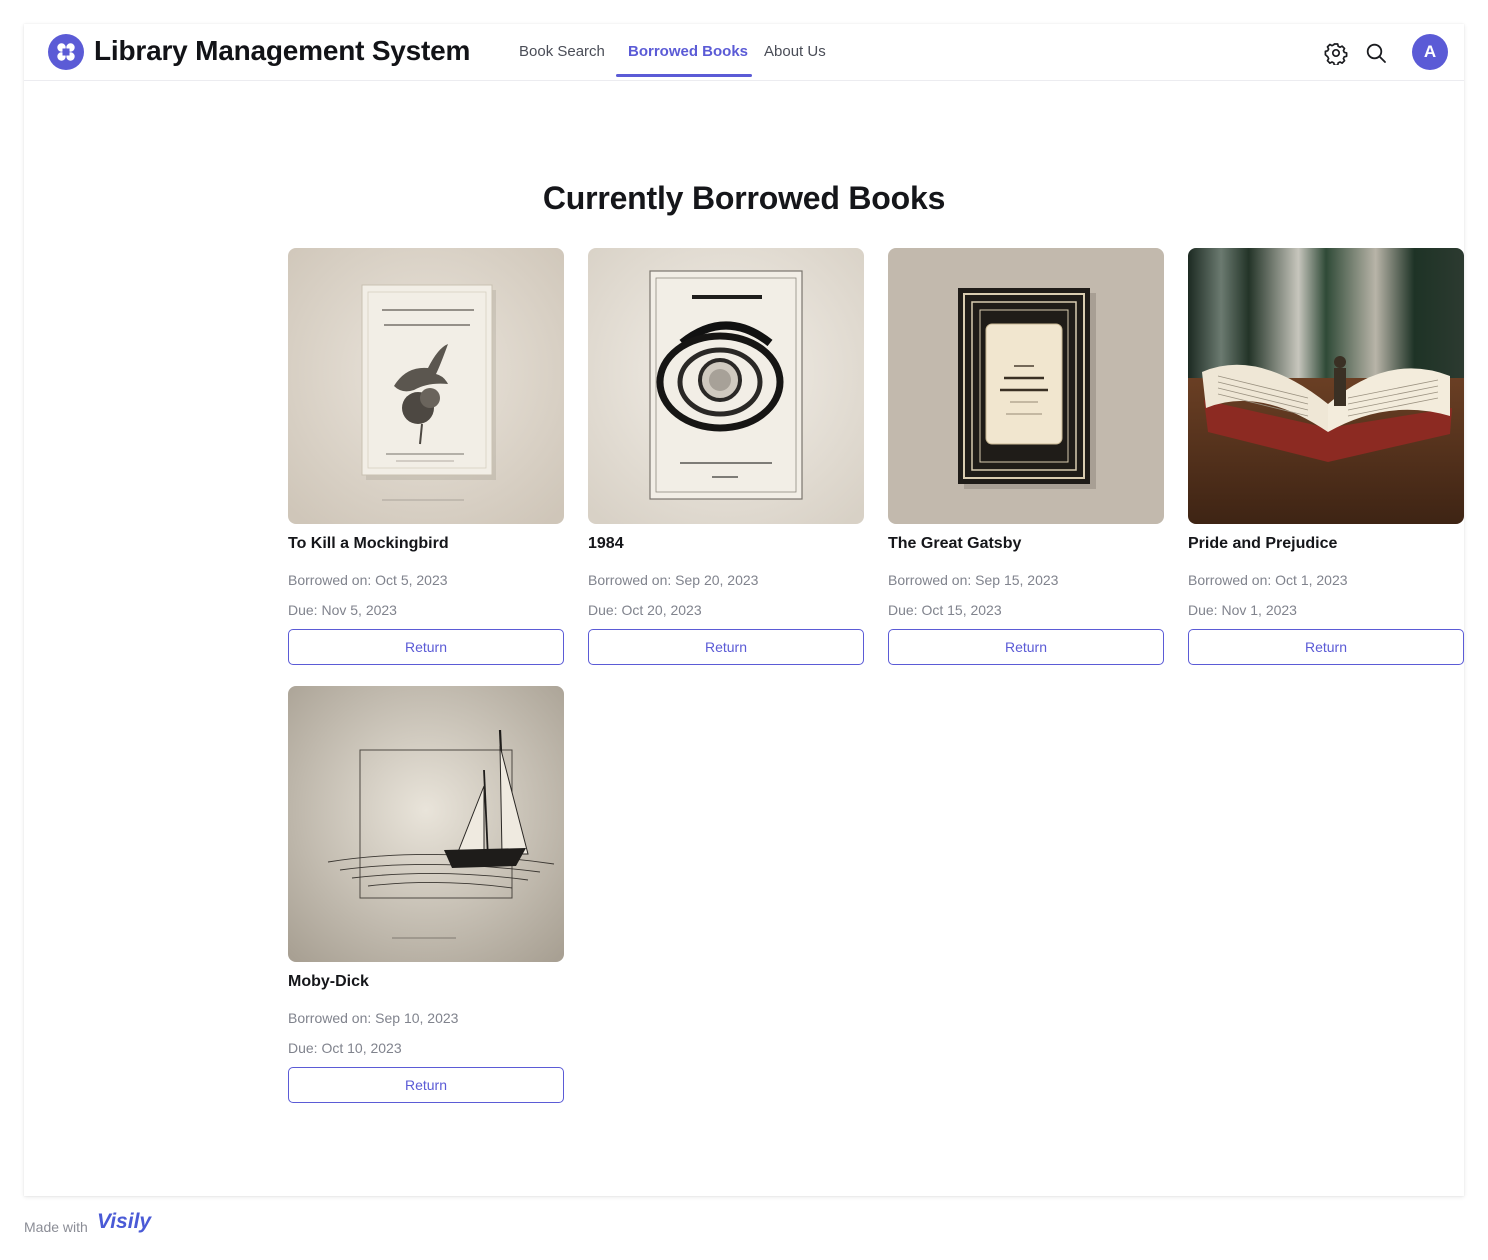 This screenshot has height=1260, width=1488. I want to click on made-with-label: Made with, so click(56, 1227).